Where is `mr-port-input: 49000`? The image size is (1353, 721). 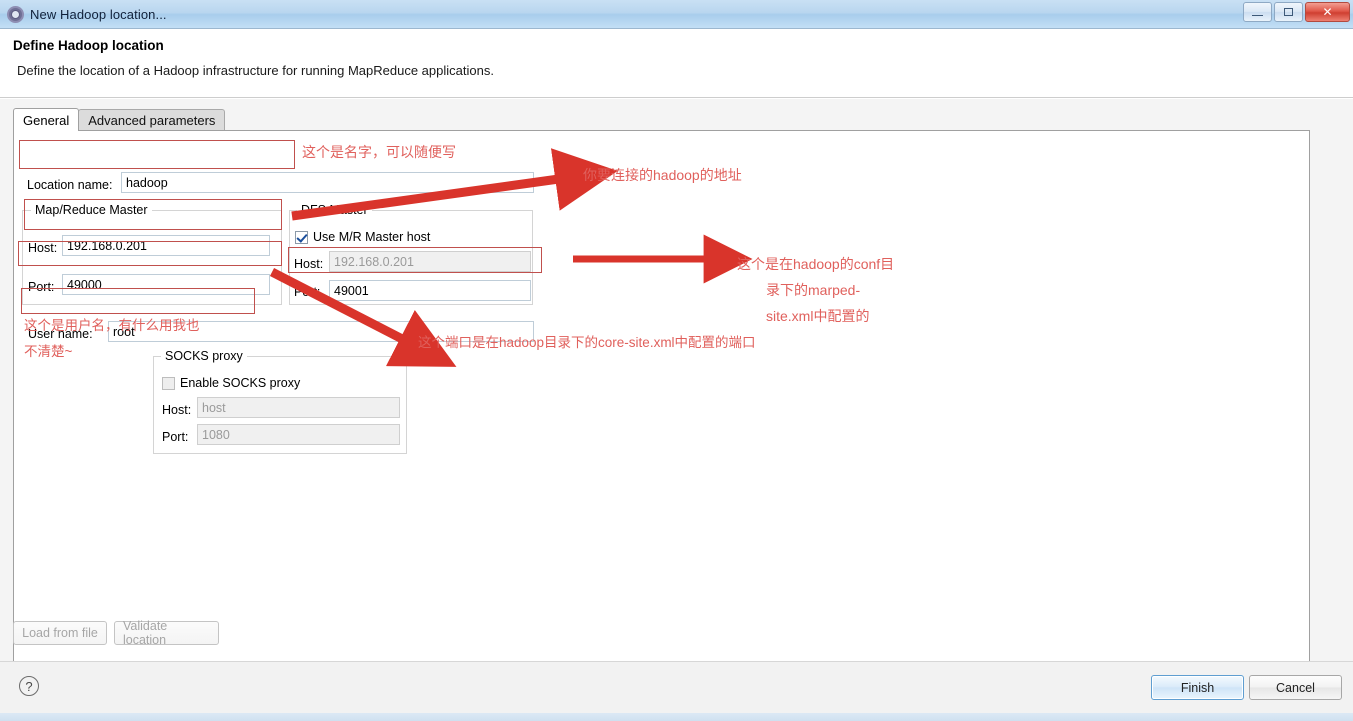 mr-port-input: 49000 is located at coordinates (166, 284).